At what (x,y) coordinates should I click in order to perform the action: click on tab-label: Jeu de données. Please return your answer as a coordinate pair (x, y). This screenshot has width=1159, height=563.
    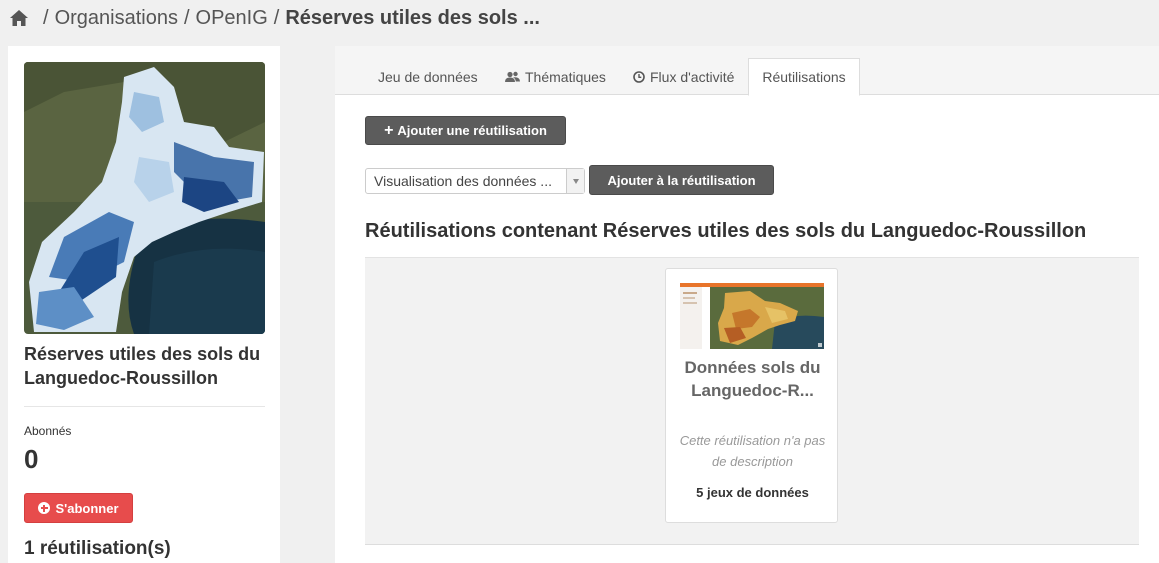
    Looking at the image, I should click on (428, 76).